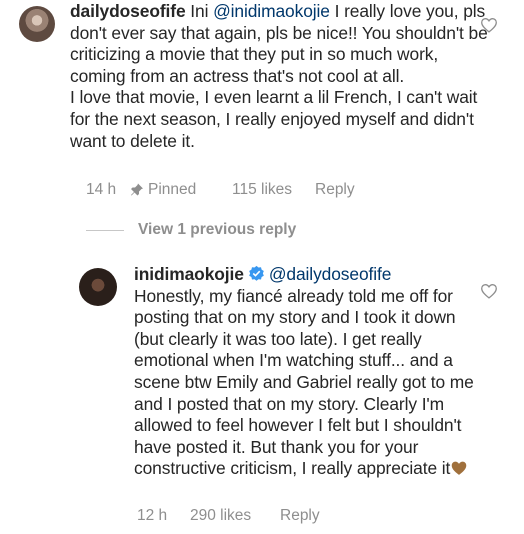  Describe the element at coordinates (335, 190) in the screenshot. I see `comment-1-reply: Reply` at that location.